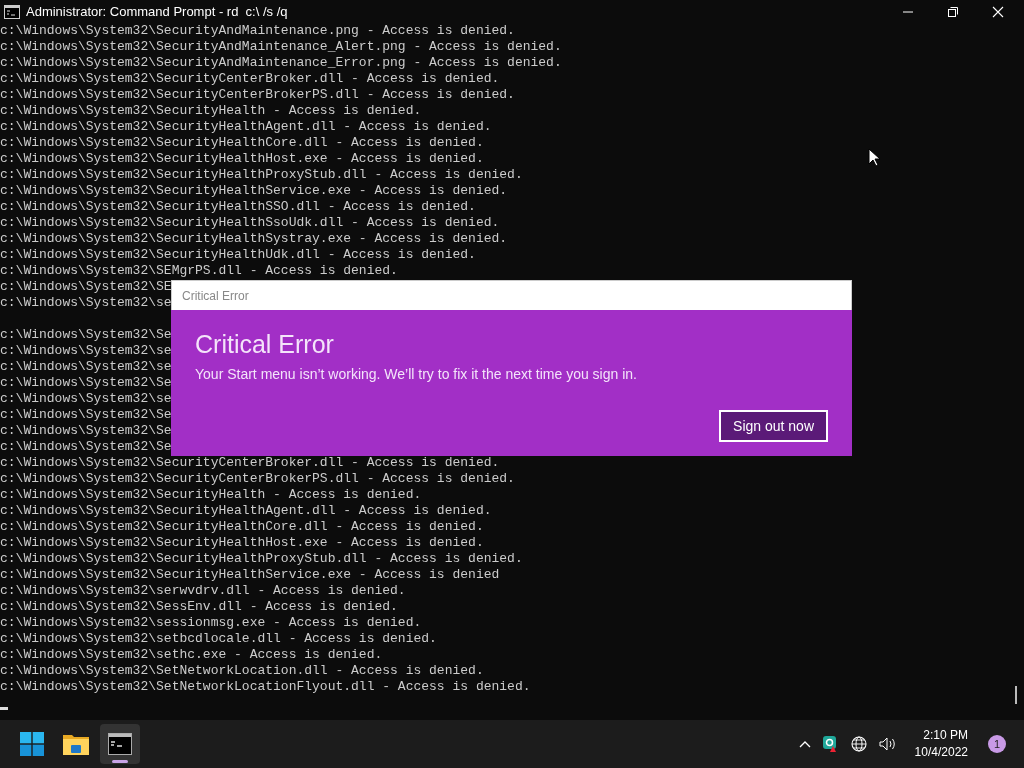  I want to click on console-line: c:\Windows\System32\SecurityHealthService.exe - Access is denied., so click(254, 191).